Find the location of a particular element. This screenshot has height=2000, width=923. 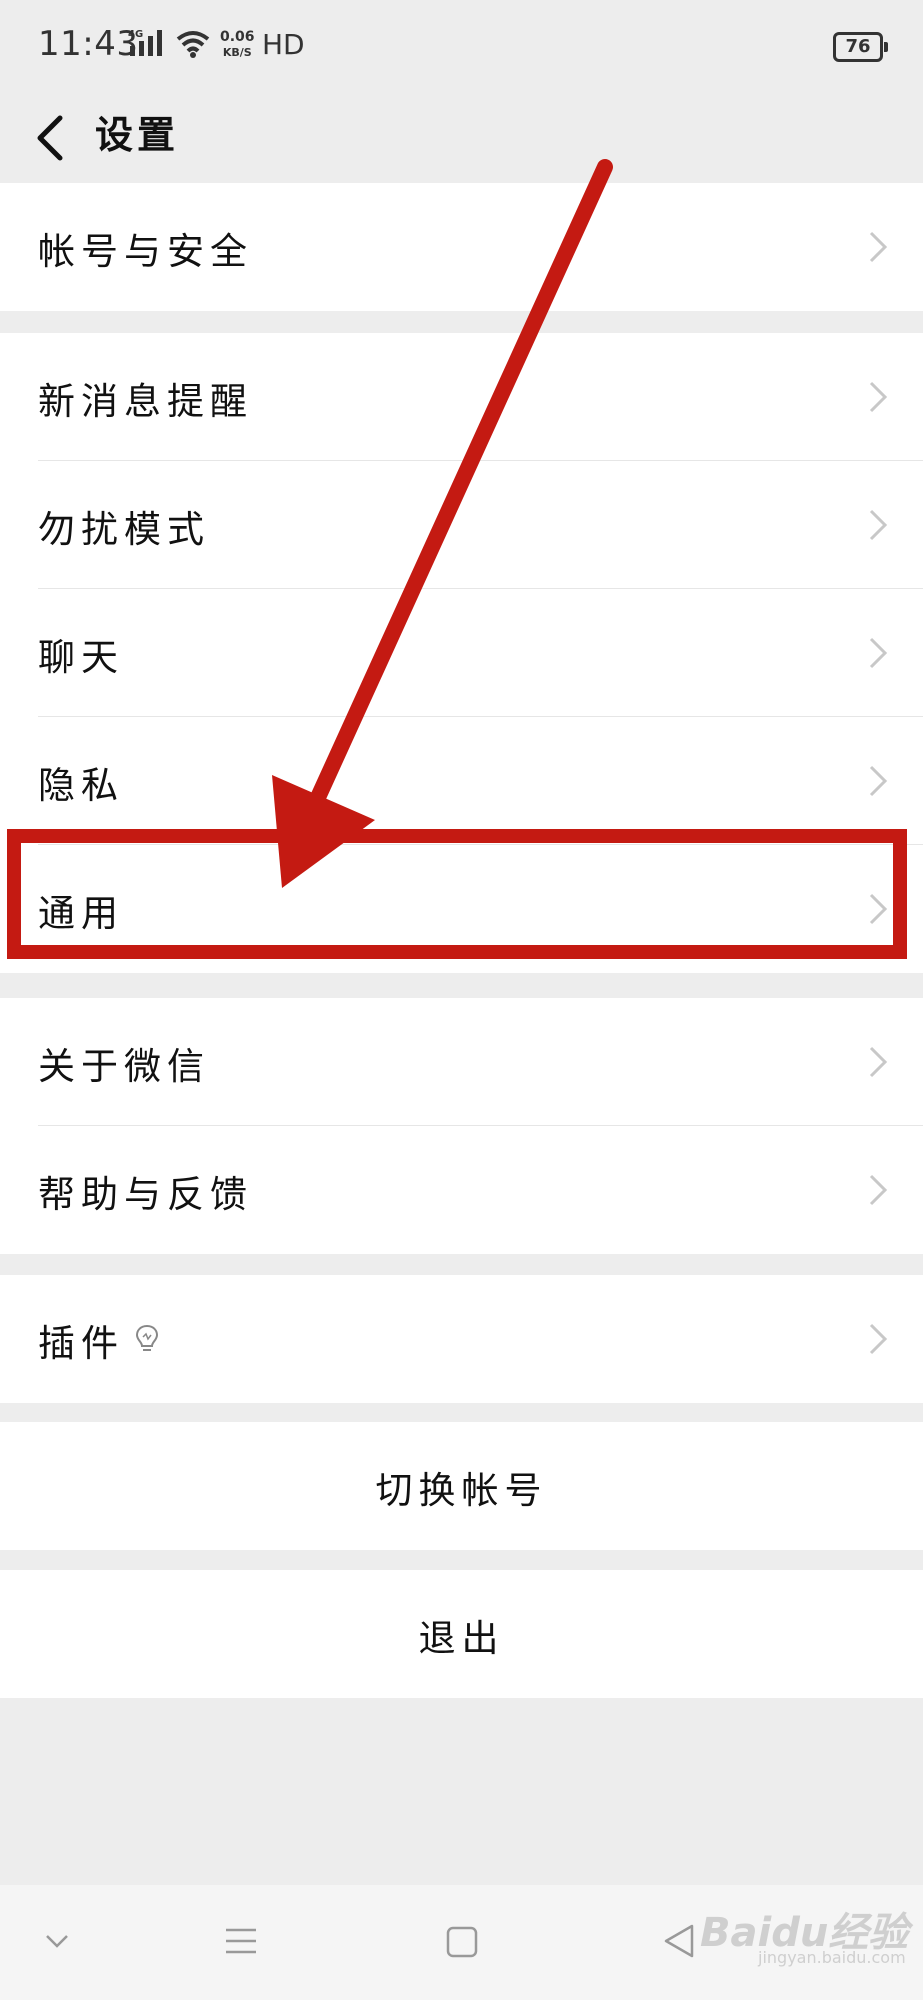

settings-item-label: 帮助与反馈 is located at coordinates (145, 1194).